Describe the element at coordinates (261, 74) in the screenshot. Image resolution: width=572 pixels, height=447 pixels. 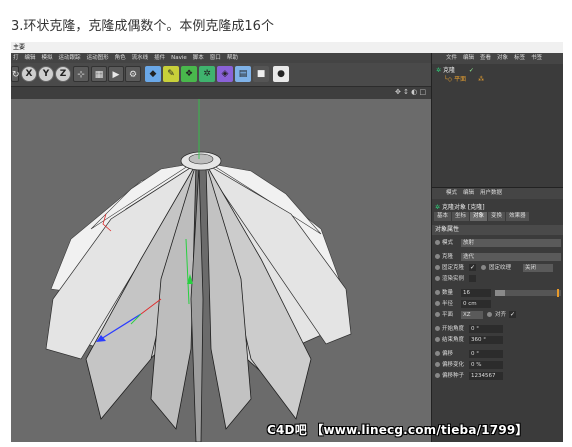
I see `camera-icon: ■` at that location.